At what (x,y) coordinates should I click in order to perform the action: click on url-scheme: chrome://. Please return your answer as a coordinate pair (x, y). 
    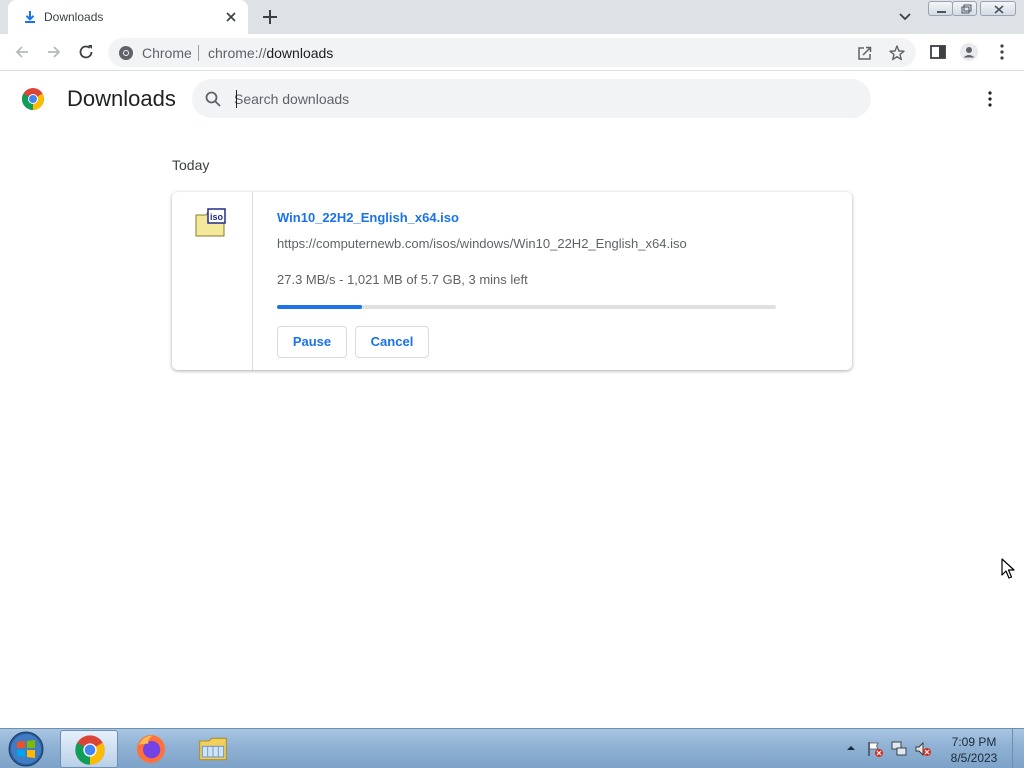
    Looking at the image, I should click on (237, 53).